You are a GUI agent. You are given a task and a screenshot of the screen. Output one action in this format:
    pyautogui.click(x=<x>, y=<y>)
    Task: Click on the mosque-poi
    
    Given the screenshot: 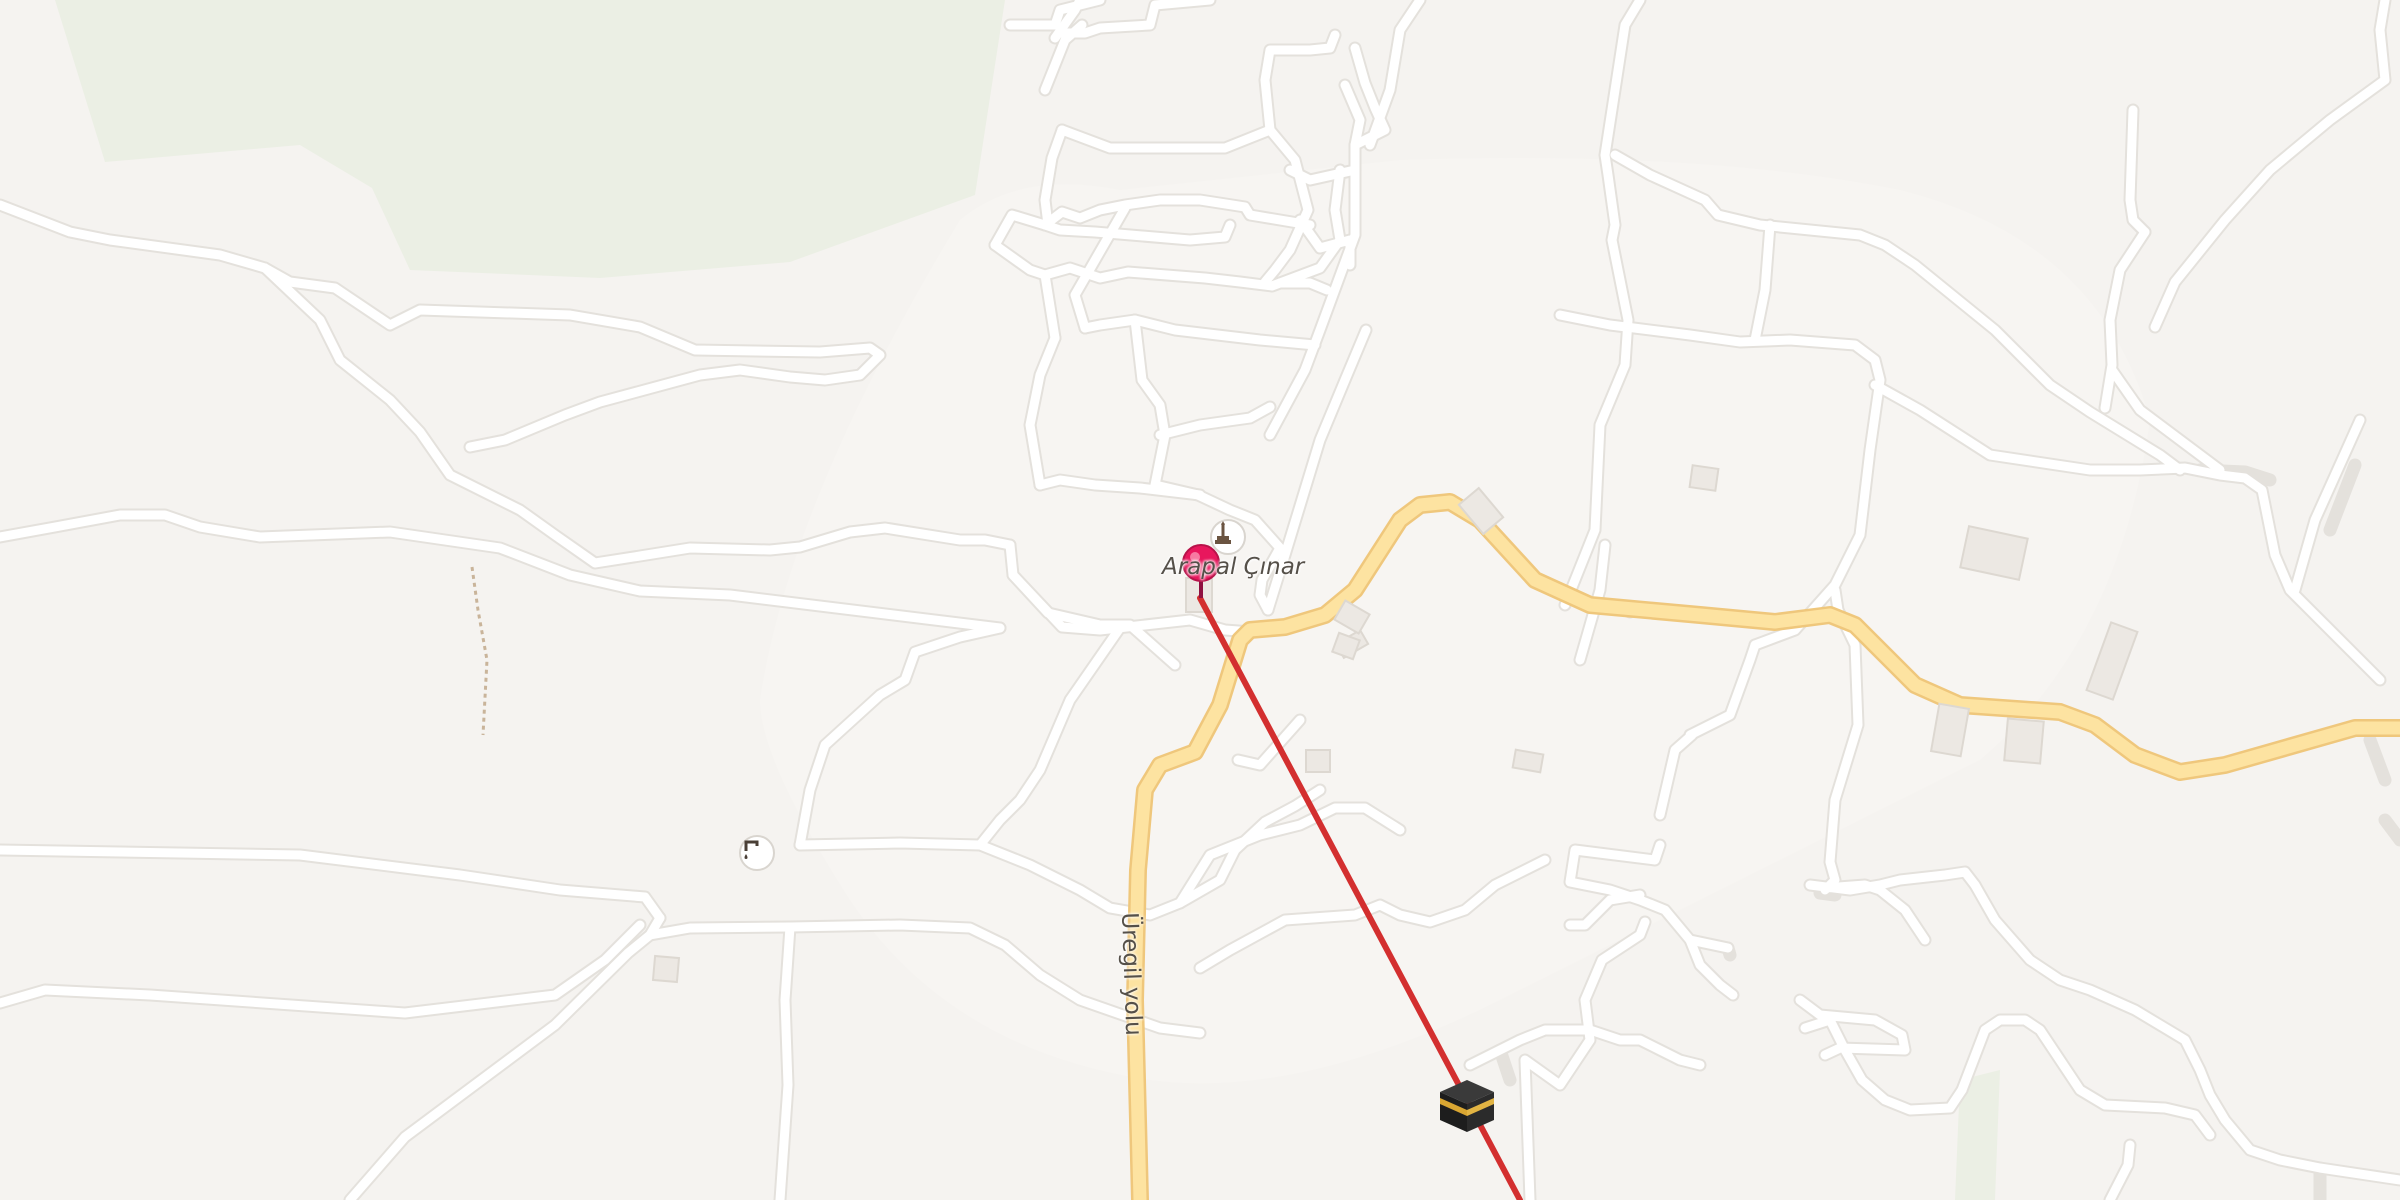 What is the action you would take?
    pyautogui.click(x=1228, y=537)
    